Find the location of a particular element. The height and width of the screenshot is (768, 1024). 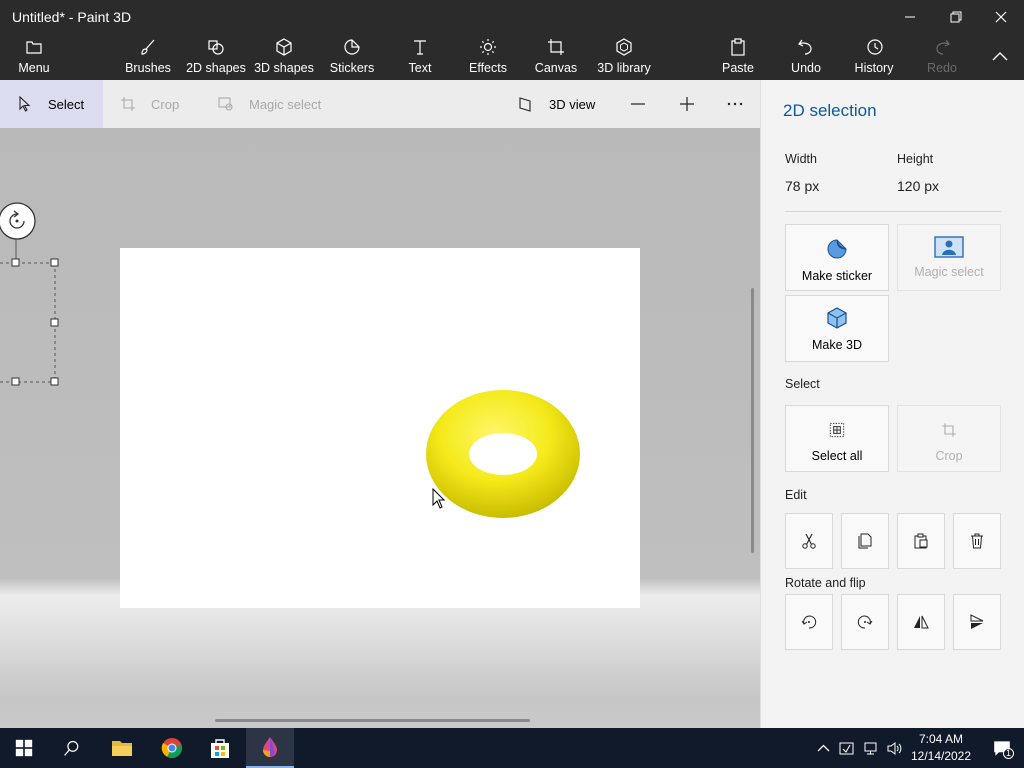

cube-icon is located at coordinates (837, 318).